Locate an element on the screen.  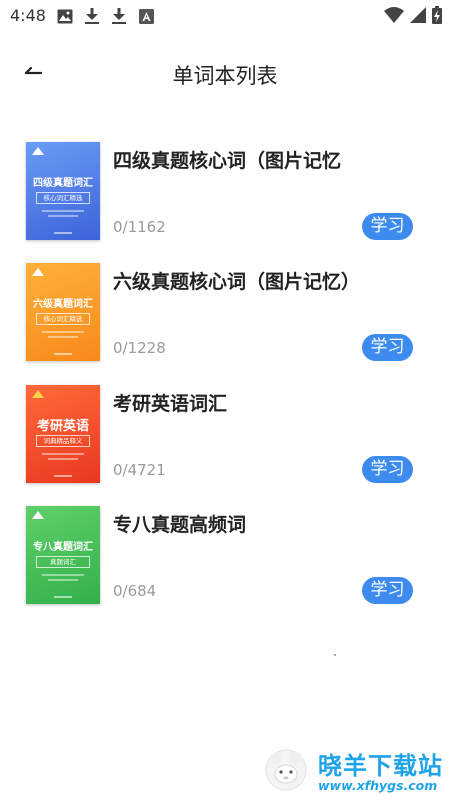
watermark-url: www.xfhygs.com is located at coordinates (378, 785).